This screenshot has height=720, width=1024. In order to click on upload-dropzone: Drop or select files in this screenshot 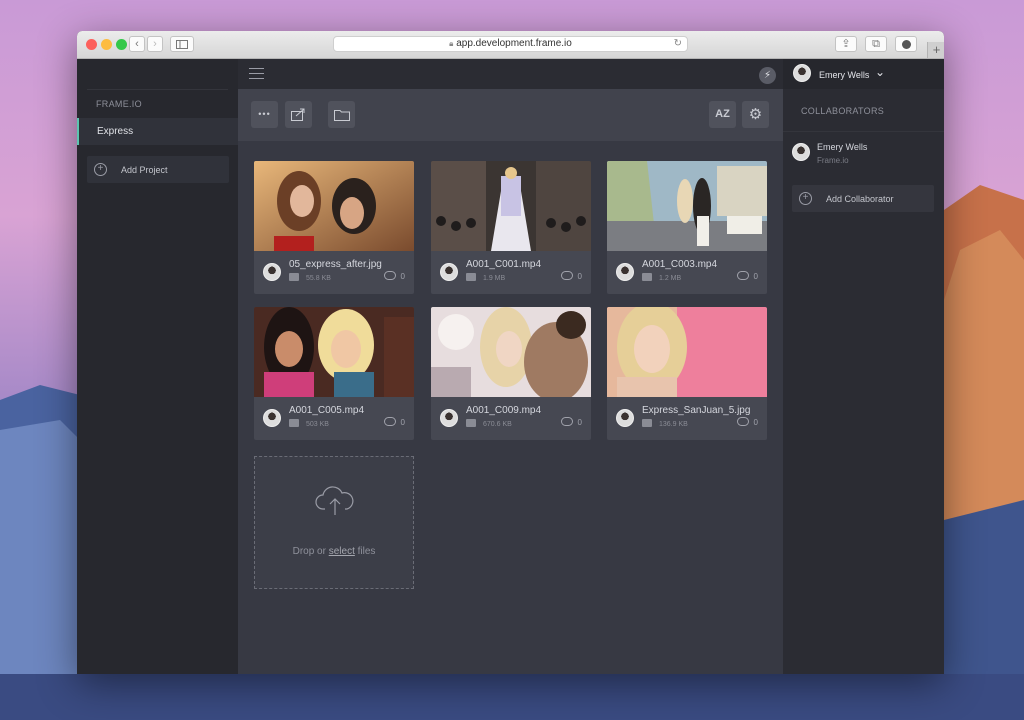, I will do `click(334, 522)`.